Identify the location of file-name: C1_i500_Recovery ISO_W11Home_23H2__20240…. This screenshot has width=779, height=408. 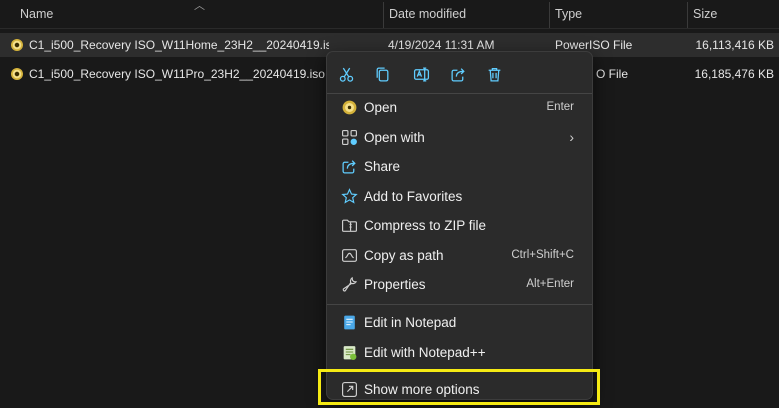
(179, 45).